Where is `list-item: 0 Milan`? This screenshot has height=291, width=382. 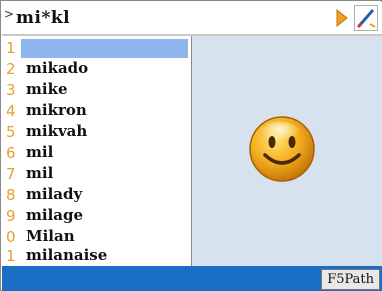
list-item: 0 Milan is located at coordinates (96, 237).